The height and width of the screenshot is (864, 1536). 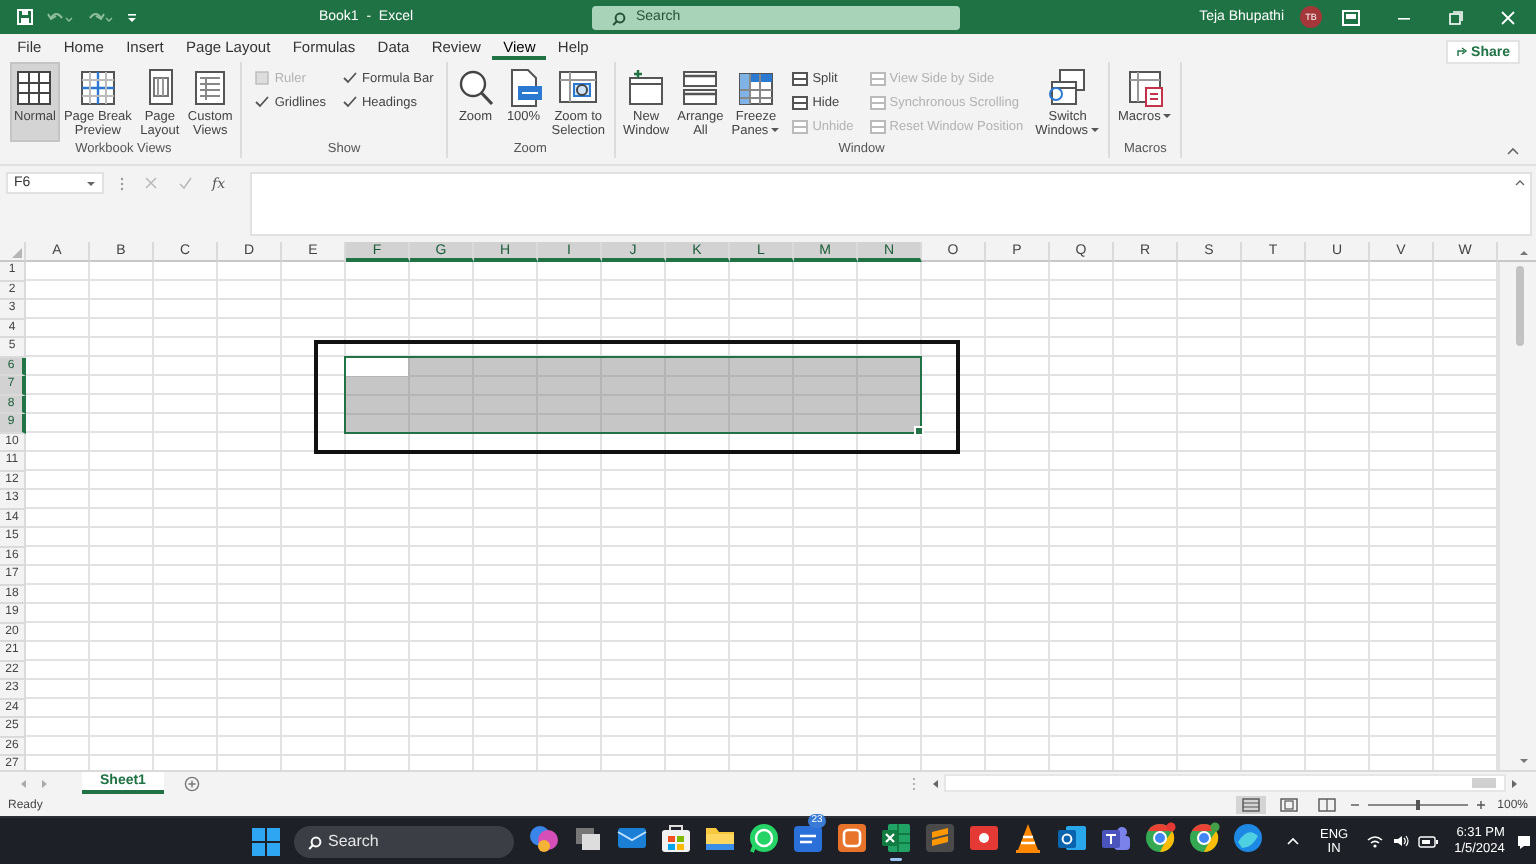 What do you see at coordinates (1513, 151) in the screenshot?
I see `collapse-ribbon-icon` at bounding box center [1513, 151].